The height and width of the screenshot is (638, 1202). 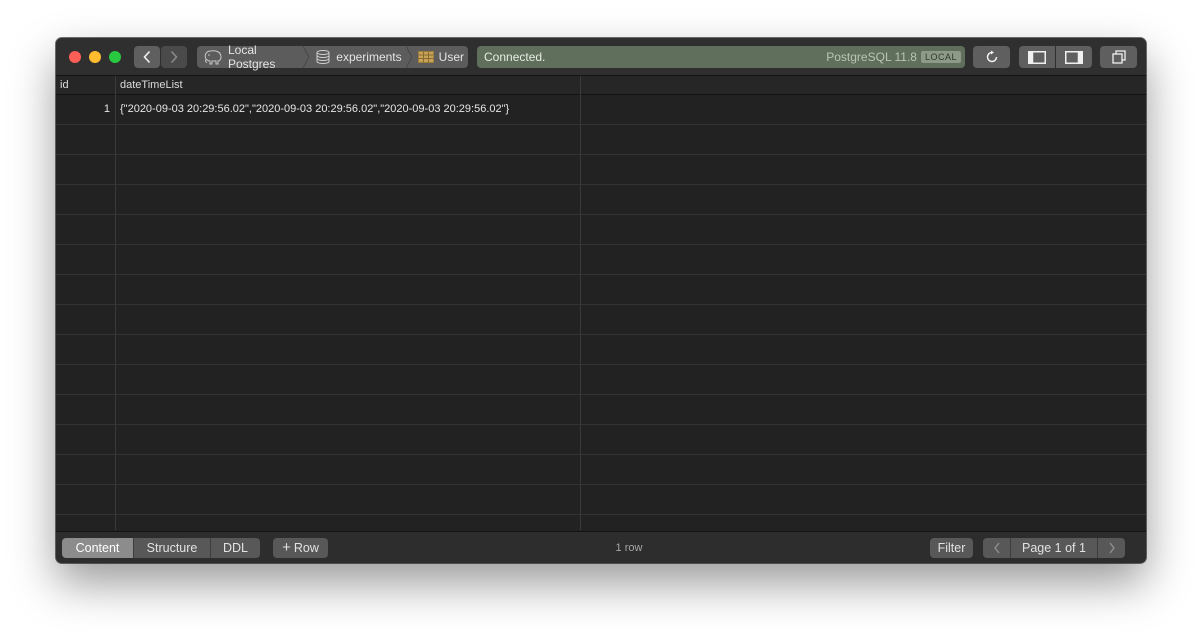 What do you see at coordinates (951, 548) in the screenshot?
I see `filter-button: Filter` at bounding box center [951, 548].